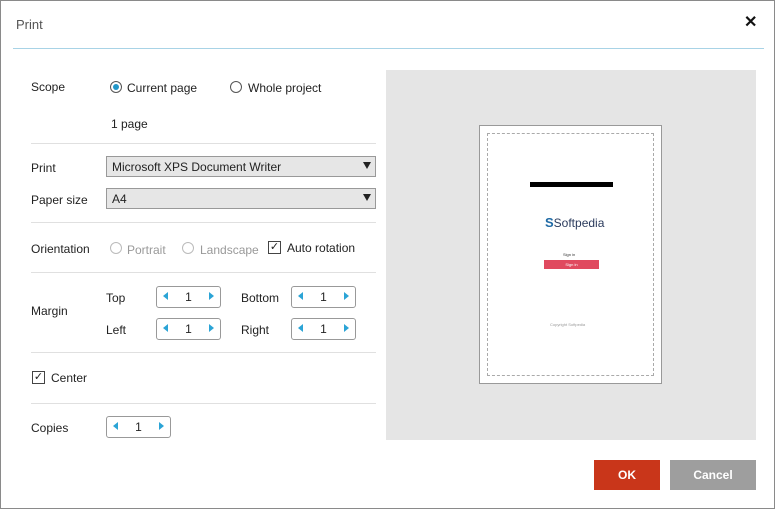 The width and height of the screenshot is (775, 509). I want to click on page-count: 1 page, so click(129, 124).